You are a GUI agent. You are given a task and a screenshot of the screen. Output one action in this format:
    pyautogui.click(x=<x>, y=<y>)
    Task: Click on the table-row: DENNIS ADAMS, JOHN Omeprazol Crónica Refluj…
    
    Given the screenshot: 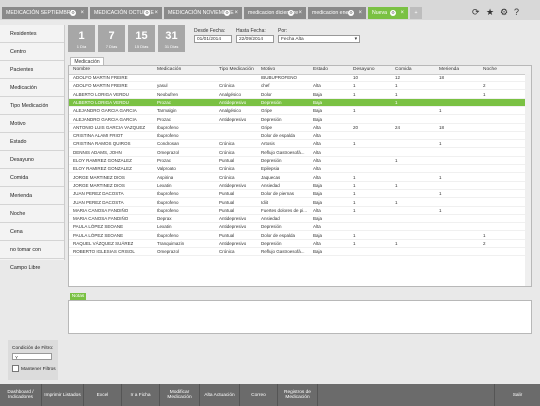 What is the action you would take?
    pyautogui.click(x=300, y=153)
    